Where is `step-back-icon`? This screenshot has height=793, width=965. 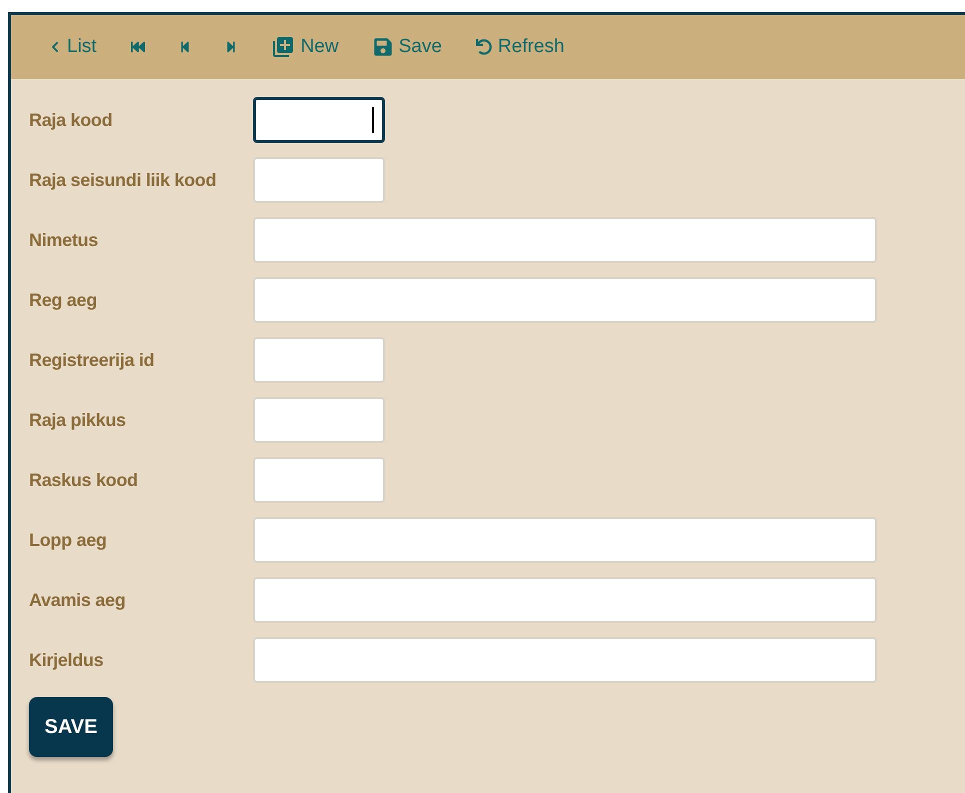
step-back-icon is located at coordinates (184, 47).